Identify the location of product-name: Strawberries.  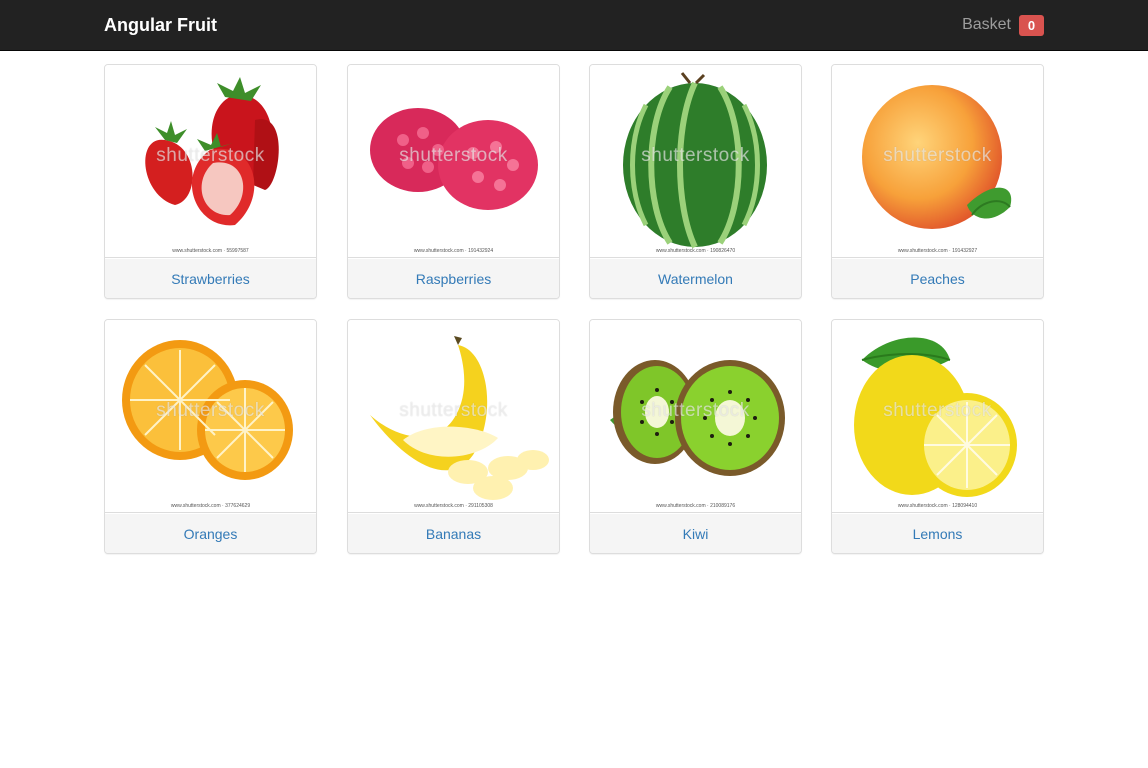
(210, 278).